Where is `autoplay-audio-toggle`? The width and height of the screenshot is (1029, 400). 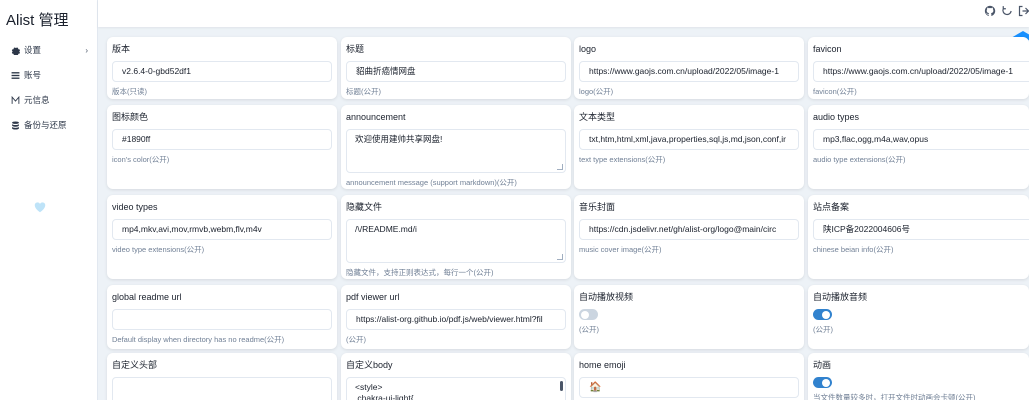 autoplay-audio-toggle is located at coordinates (822, 314).